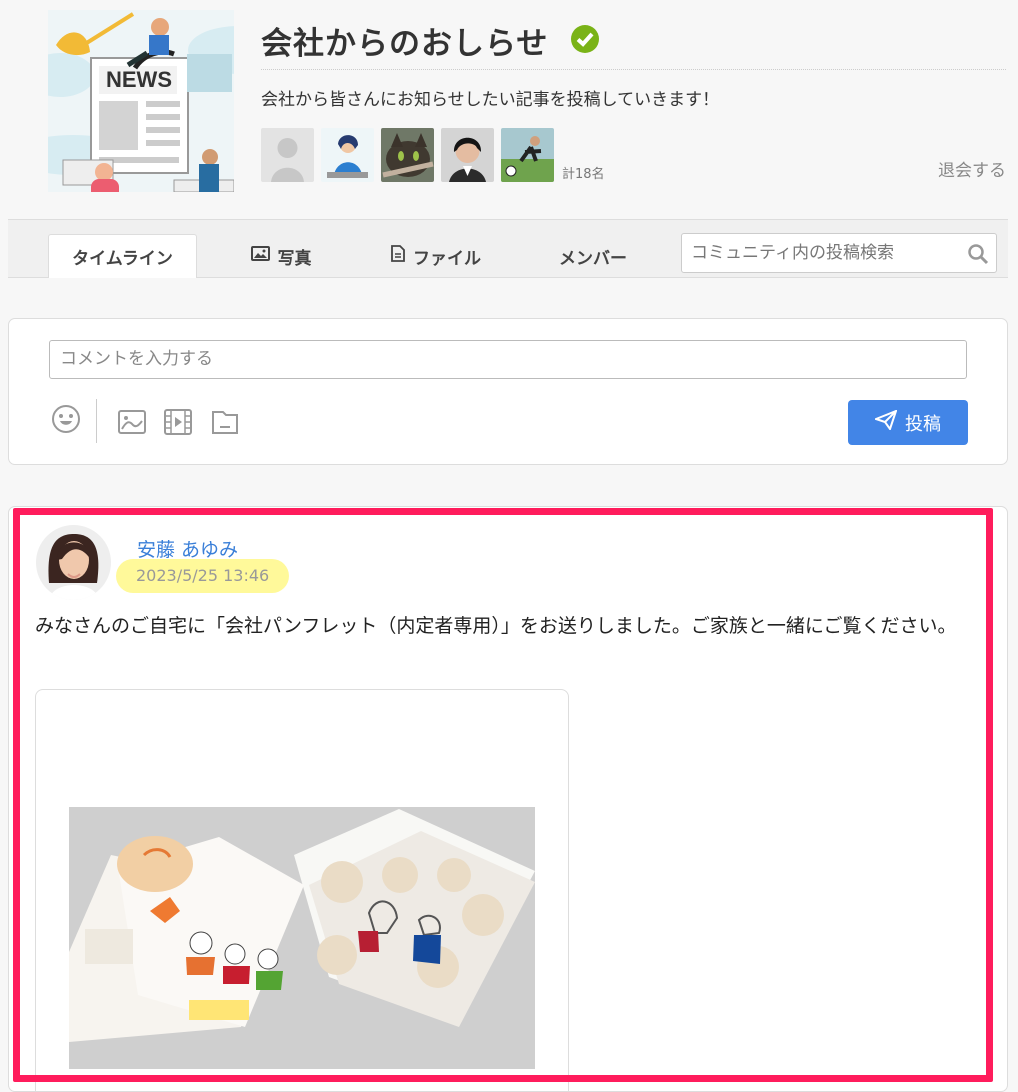 This screenshot has height=1092, width=1018. I want to click on post-button: 投稿, so click(908, 422).